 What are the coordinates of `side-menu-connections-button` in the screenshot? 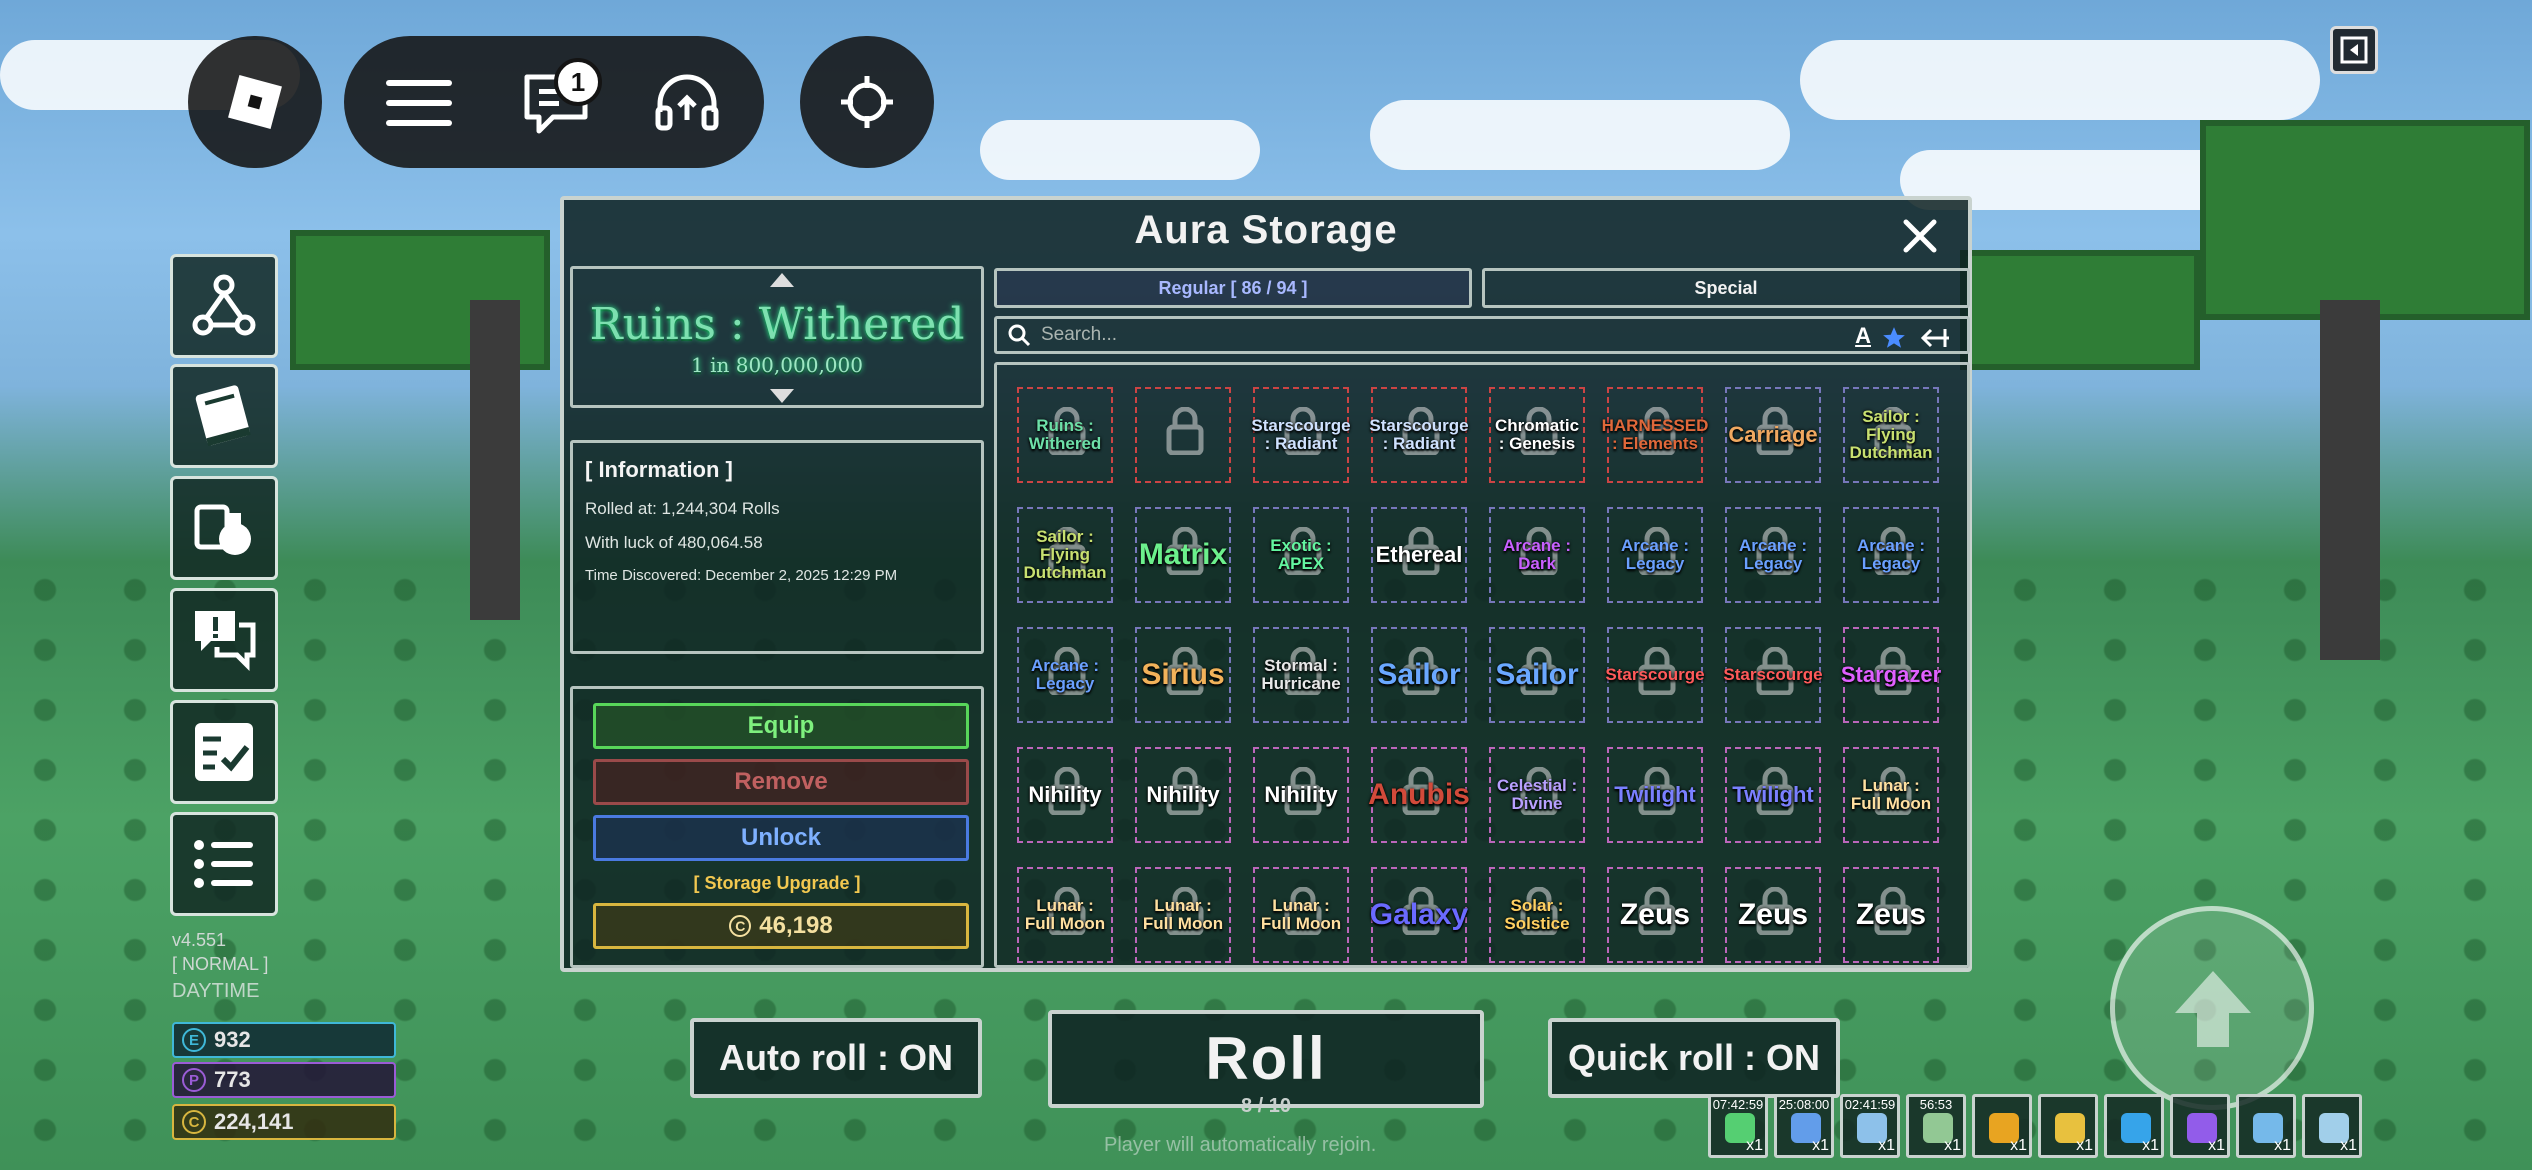 It's located at (224, 306).